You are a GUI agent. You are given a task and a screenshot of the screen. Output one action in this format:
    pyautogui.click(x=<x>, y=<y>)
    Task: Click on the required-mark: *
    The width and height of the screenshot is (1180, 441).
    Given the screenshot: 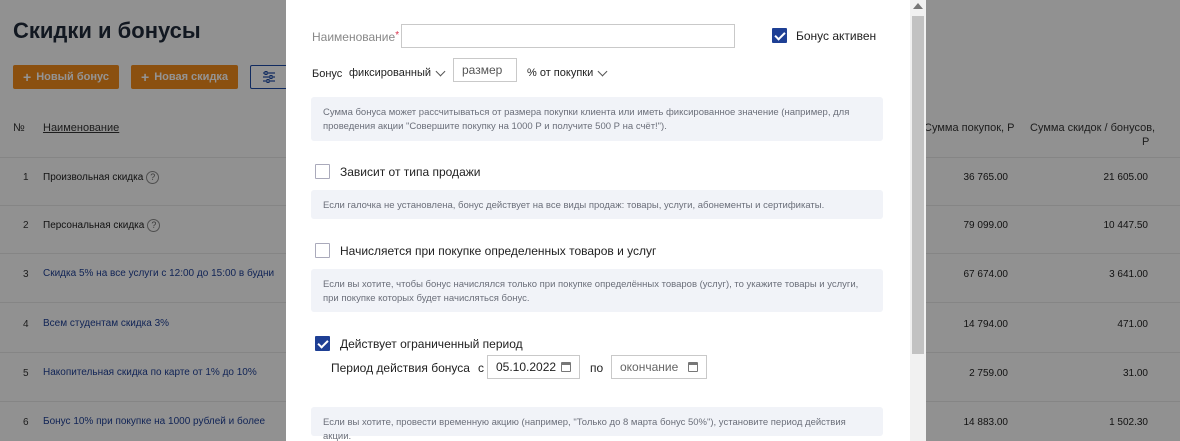 What is the action you would take?
    pyautogui.click(x=397, y=35)
    